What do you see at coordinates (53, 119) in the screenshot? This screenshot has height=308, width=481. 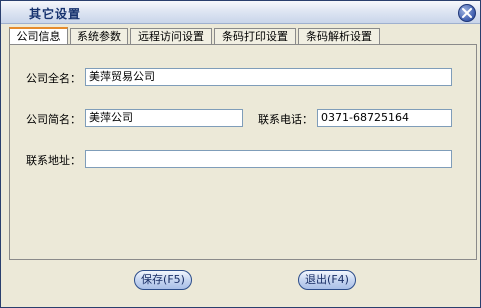 I see `company-short-name-label: 公司简名：` at bounding box center [53, 119].